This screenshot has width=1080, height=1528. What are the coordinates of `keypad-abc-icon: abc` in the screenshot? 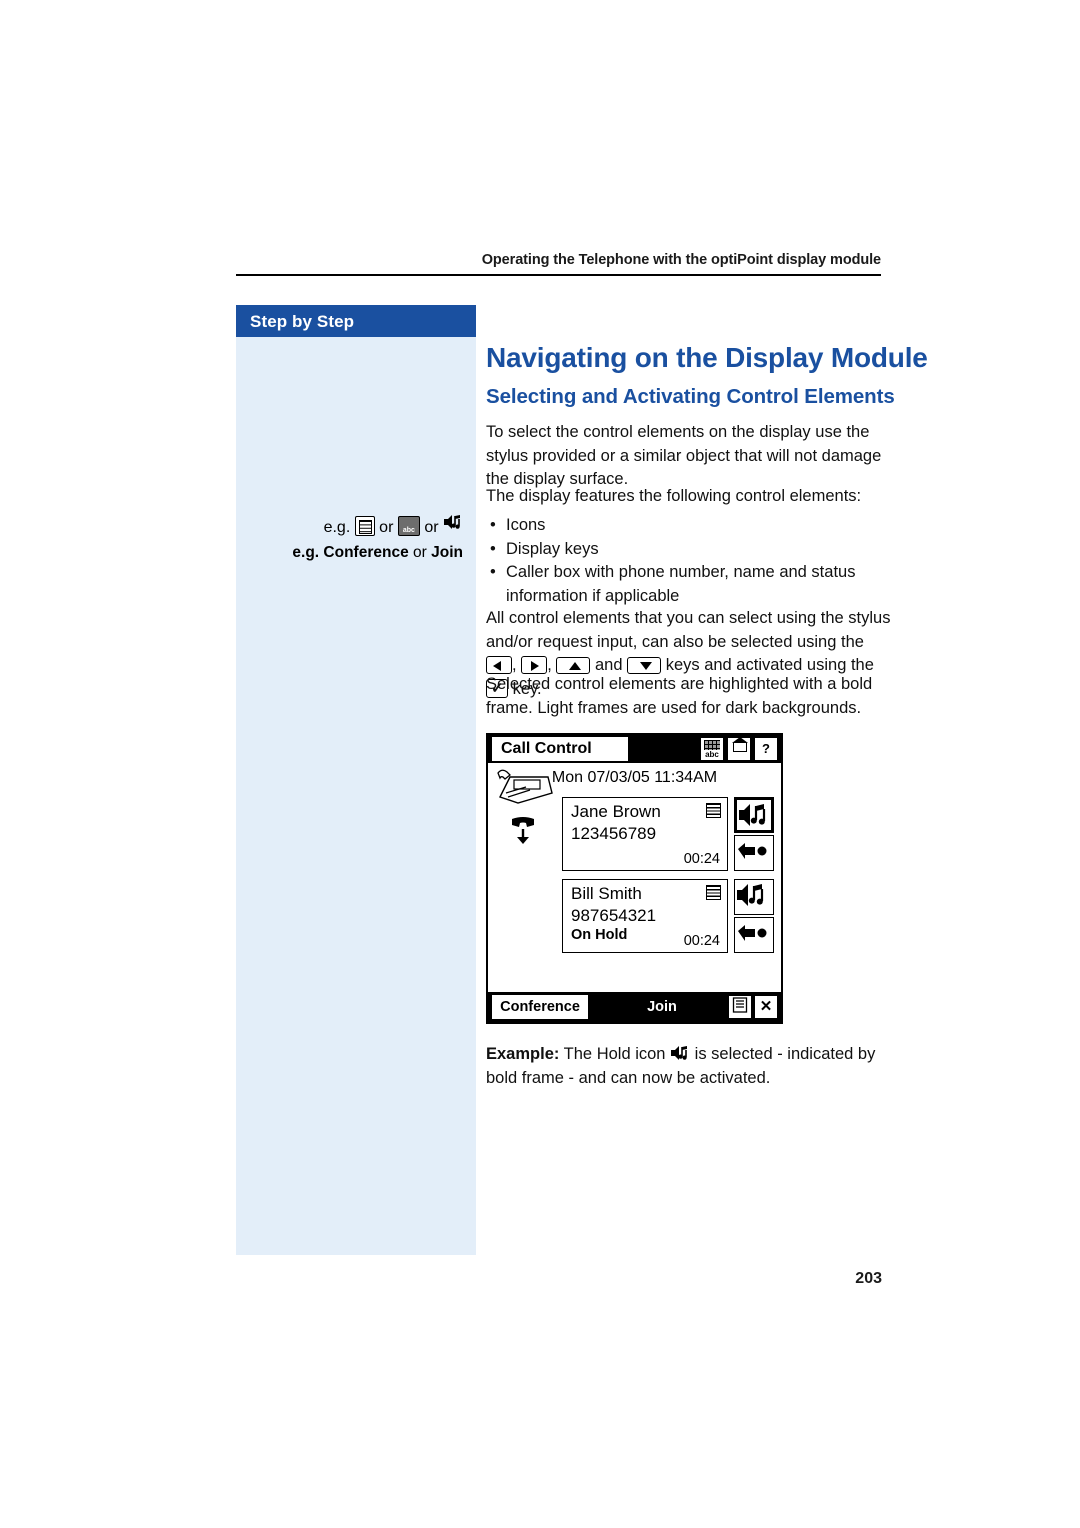 It's located at (712, 749).